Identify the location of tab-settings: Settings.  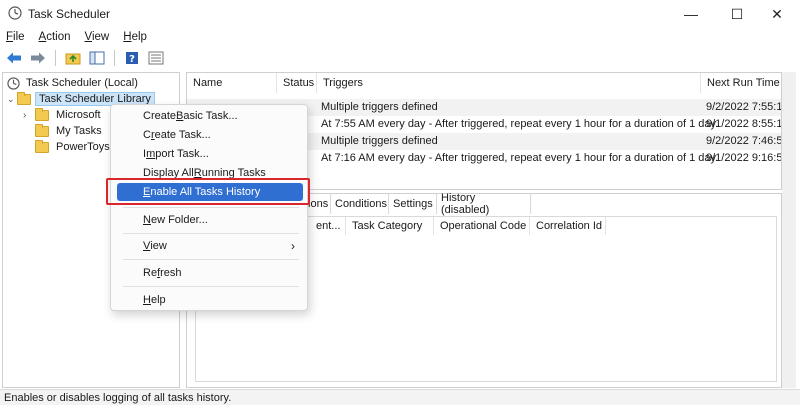
(413, 204).